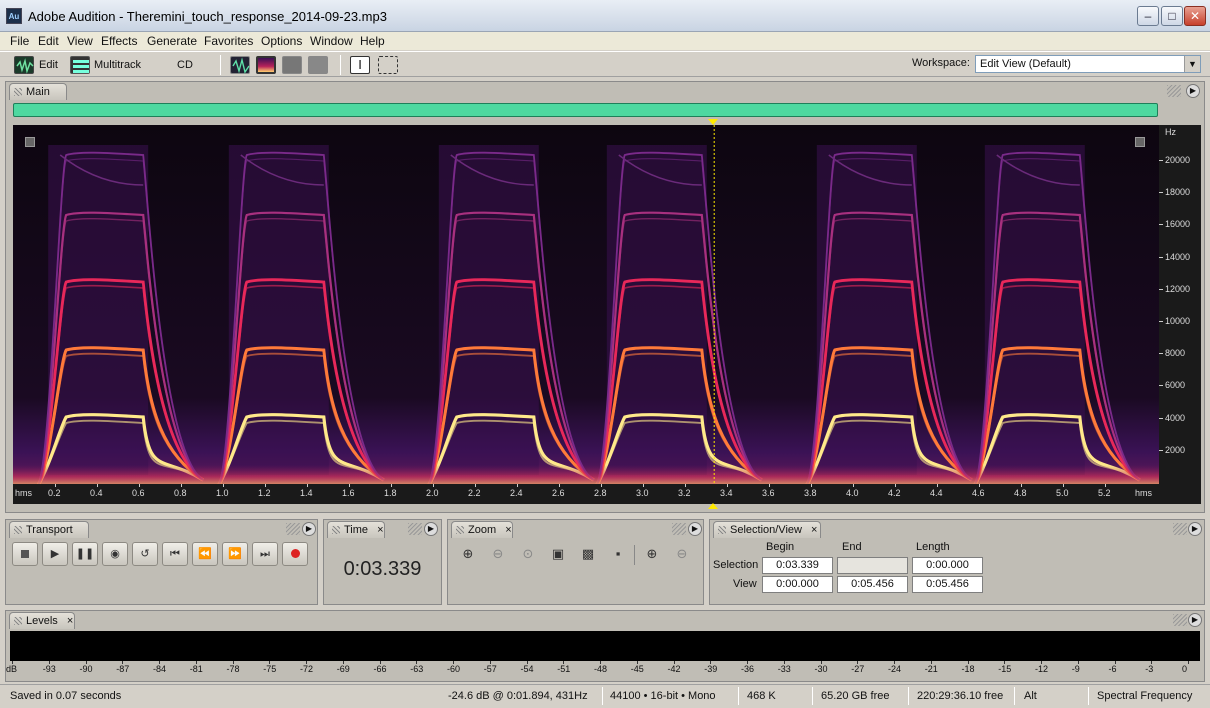  I want to click on selection-begin-field: 0:03.339, so click(797, 565).